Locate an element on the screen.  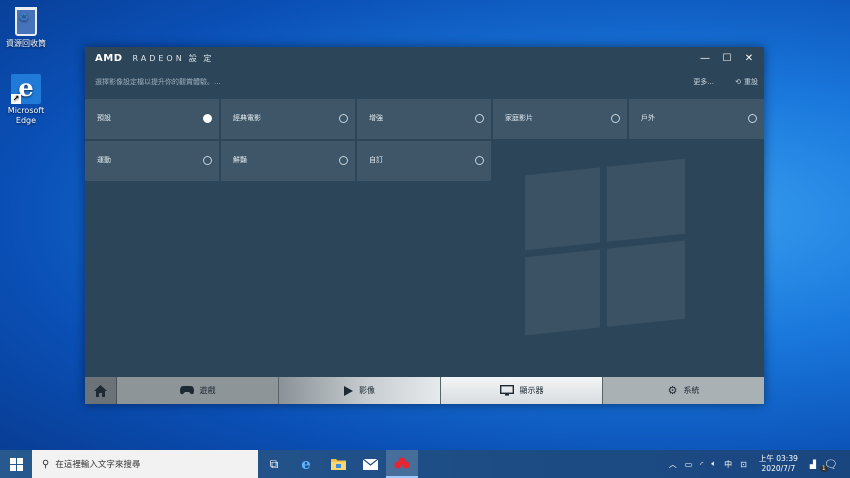
radio-selected-icon is located at coordinates (207, 118).